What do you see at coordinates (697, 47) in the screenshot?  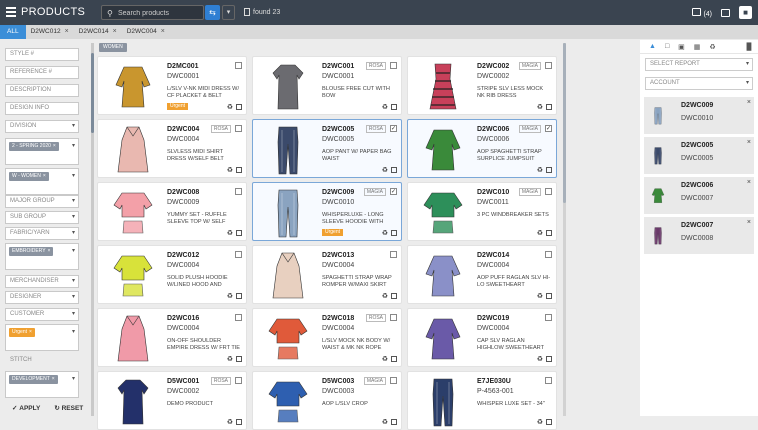 I see `grid-icon: ▦` at bounding box center [697, 47].